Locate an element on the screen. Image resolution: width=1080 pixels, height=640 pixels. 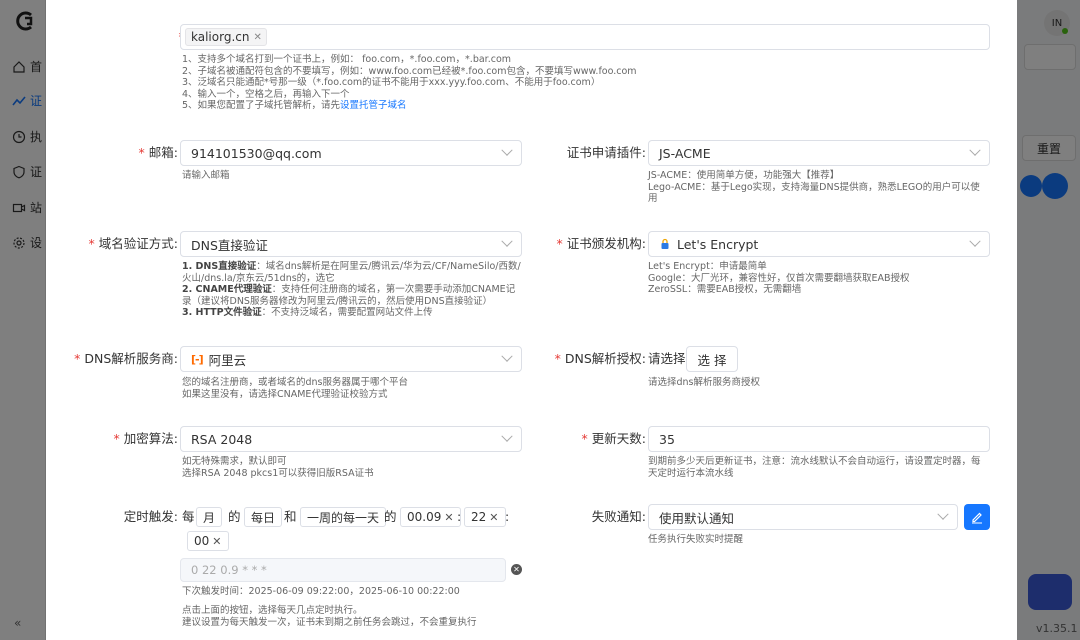
algorithm-select: RSA 2048 is located at coordinates (351, 439).